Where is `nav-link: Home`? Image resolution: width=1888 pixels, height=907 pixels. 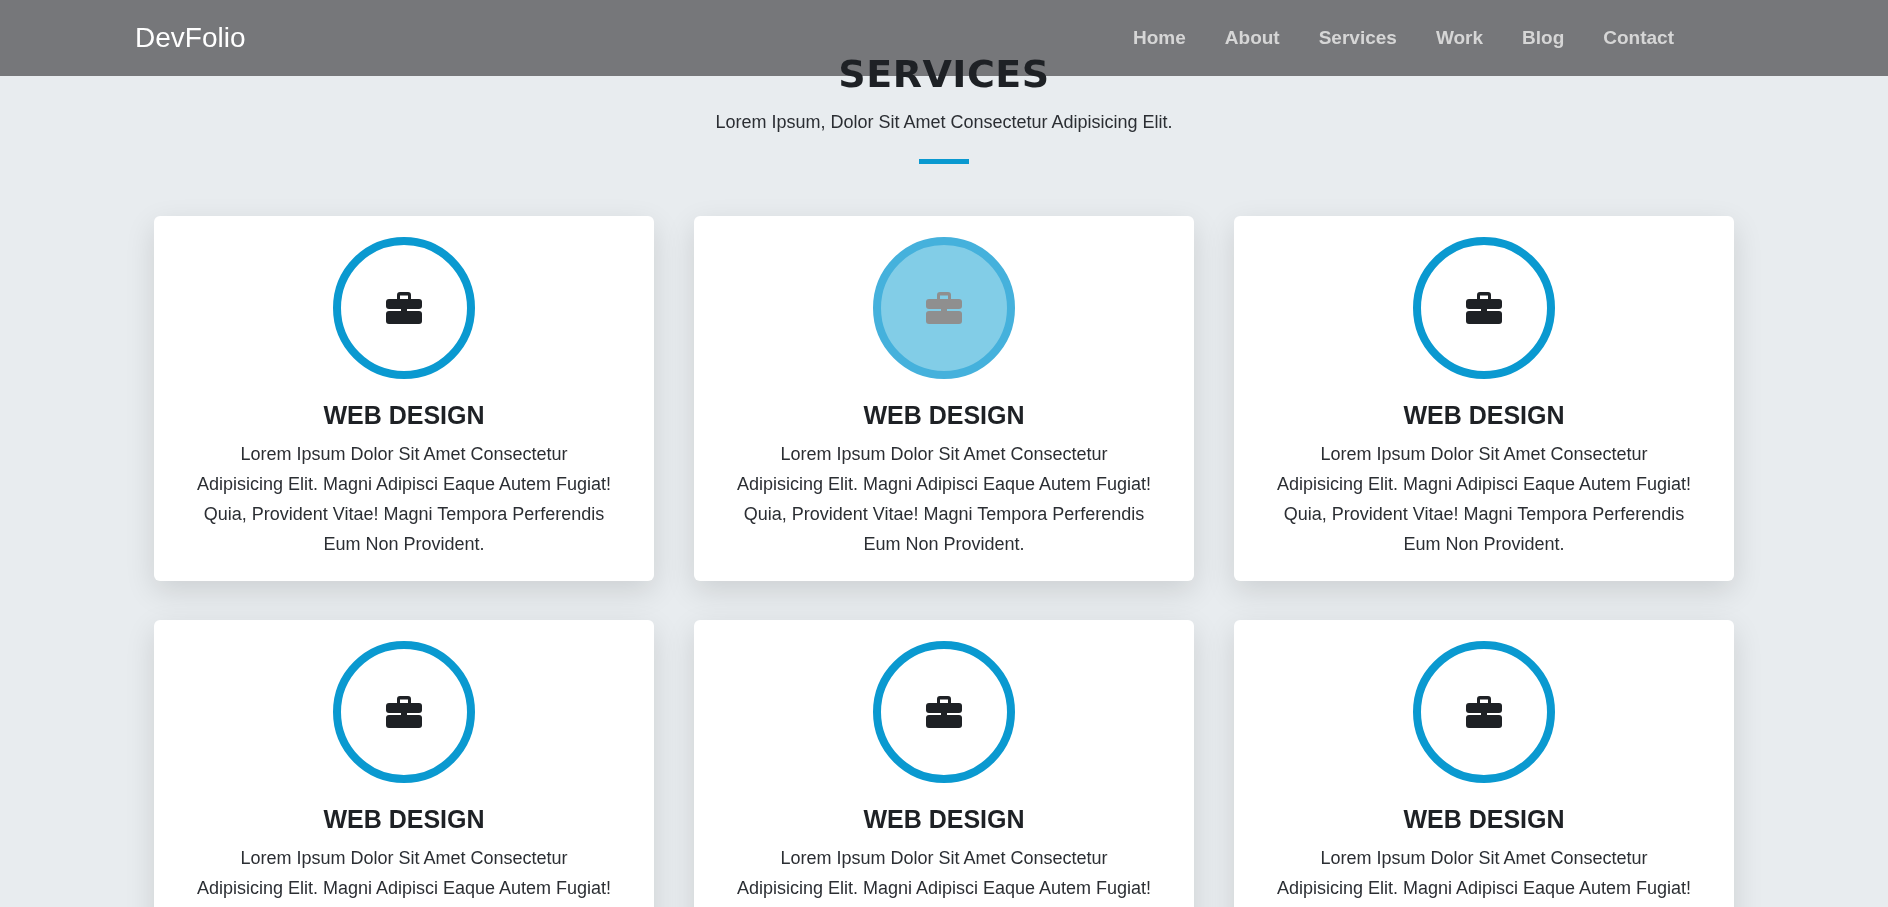
nav-link: Home is located at coordinates (1159, 38).